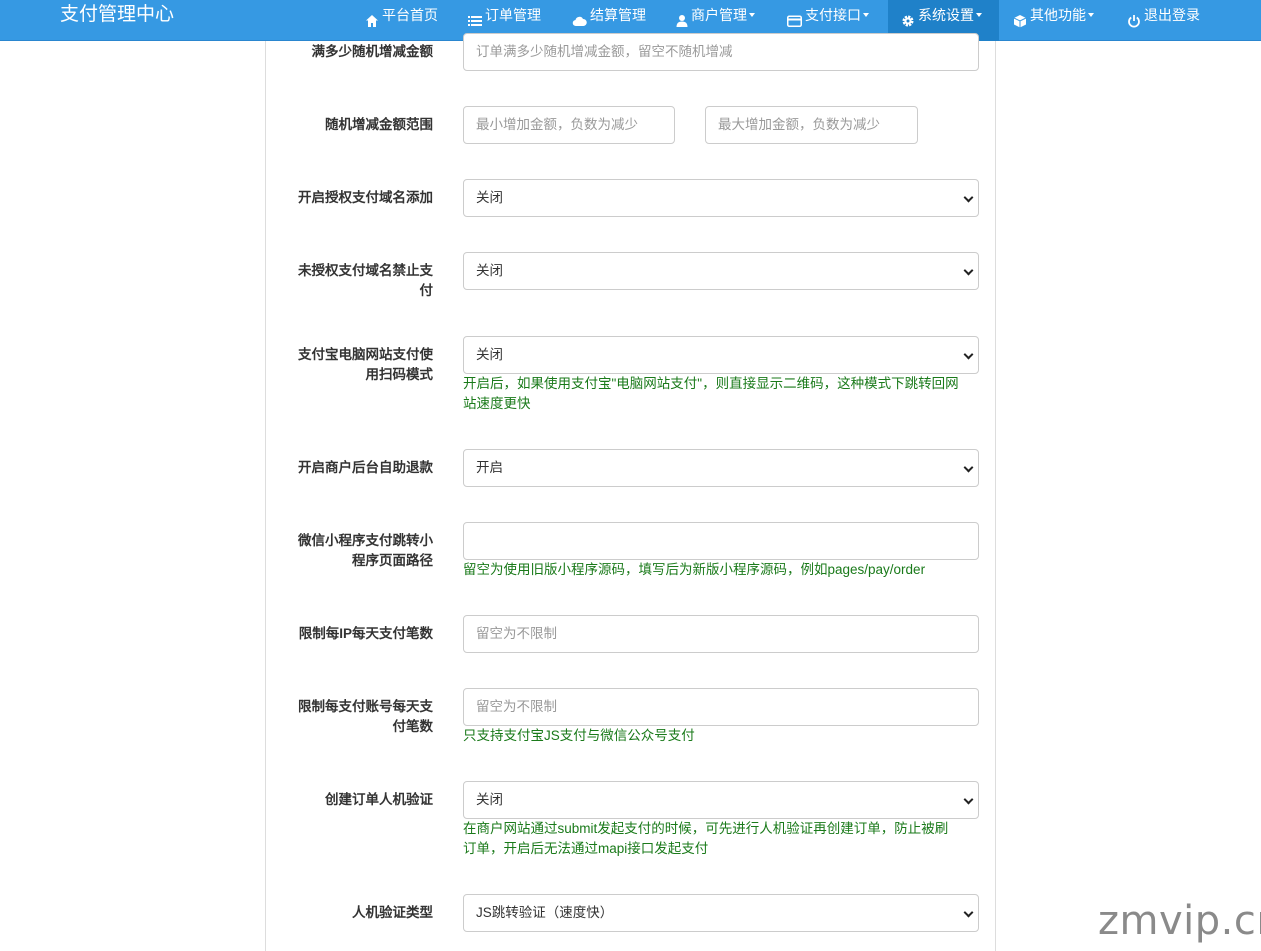 The width and height of the screenshot is (1261, 951). Describe the element at coordinates (711, 383) in the screenshot. I see `alipay-qr-mode-help-line1: 开启后，如果使用支付宝"电脑网站支付"，则直接显示二维码，这种模式下跳转回网` at that location.